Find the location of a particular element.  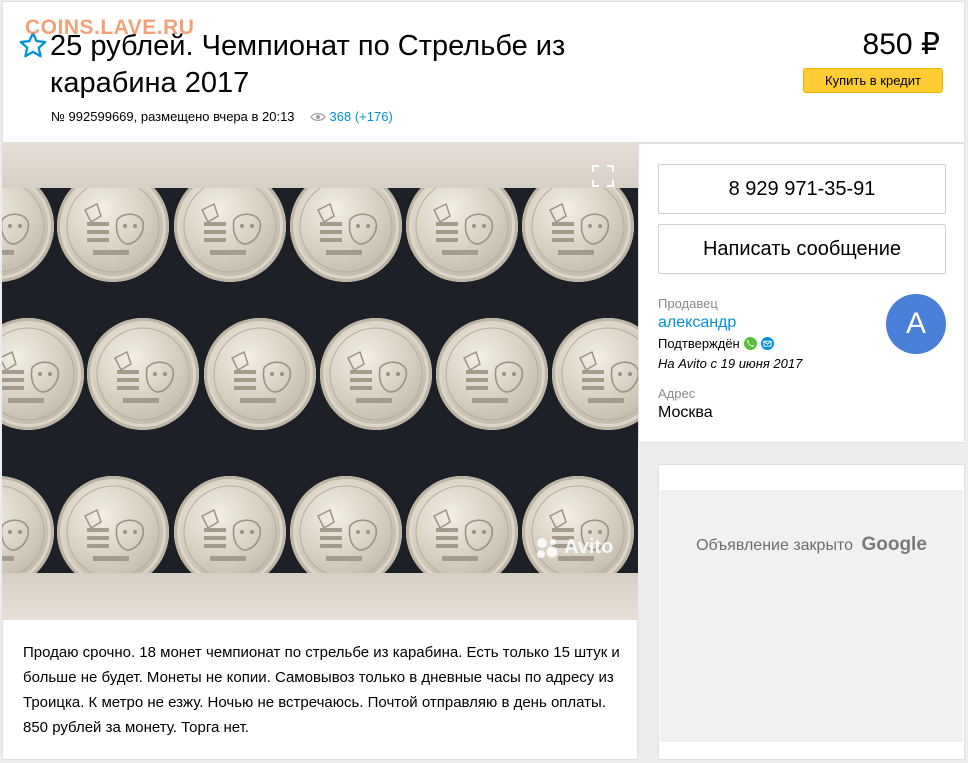

photo-blur-top is located at coordinates (320, 165).